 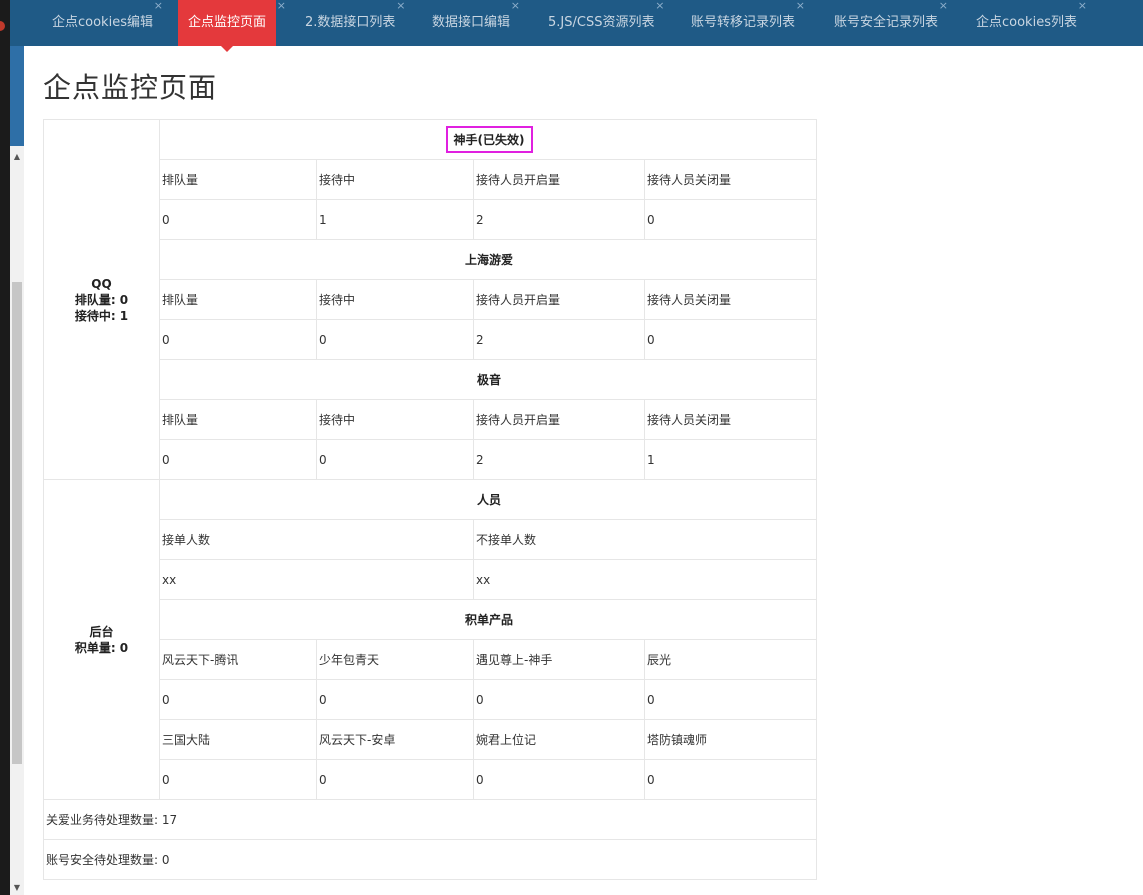 I want to click on section-header: 人员, so click(x=488, y=499).